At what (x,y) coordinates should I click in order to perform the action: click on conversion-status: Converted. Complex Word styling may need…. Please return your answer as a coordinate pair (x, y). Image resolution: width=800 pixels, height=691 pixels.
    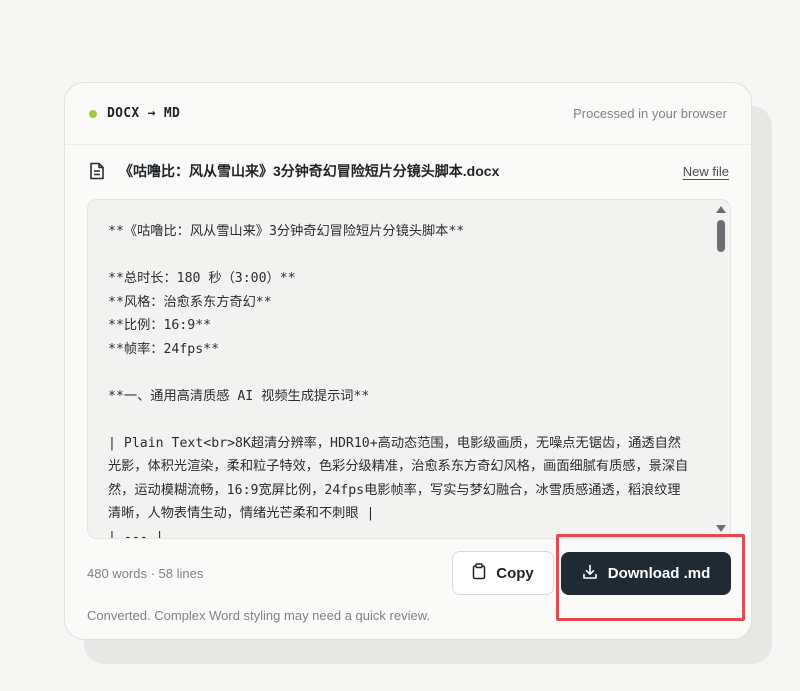
    Looking at the image, I should click on (258, 615).